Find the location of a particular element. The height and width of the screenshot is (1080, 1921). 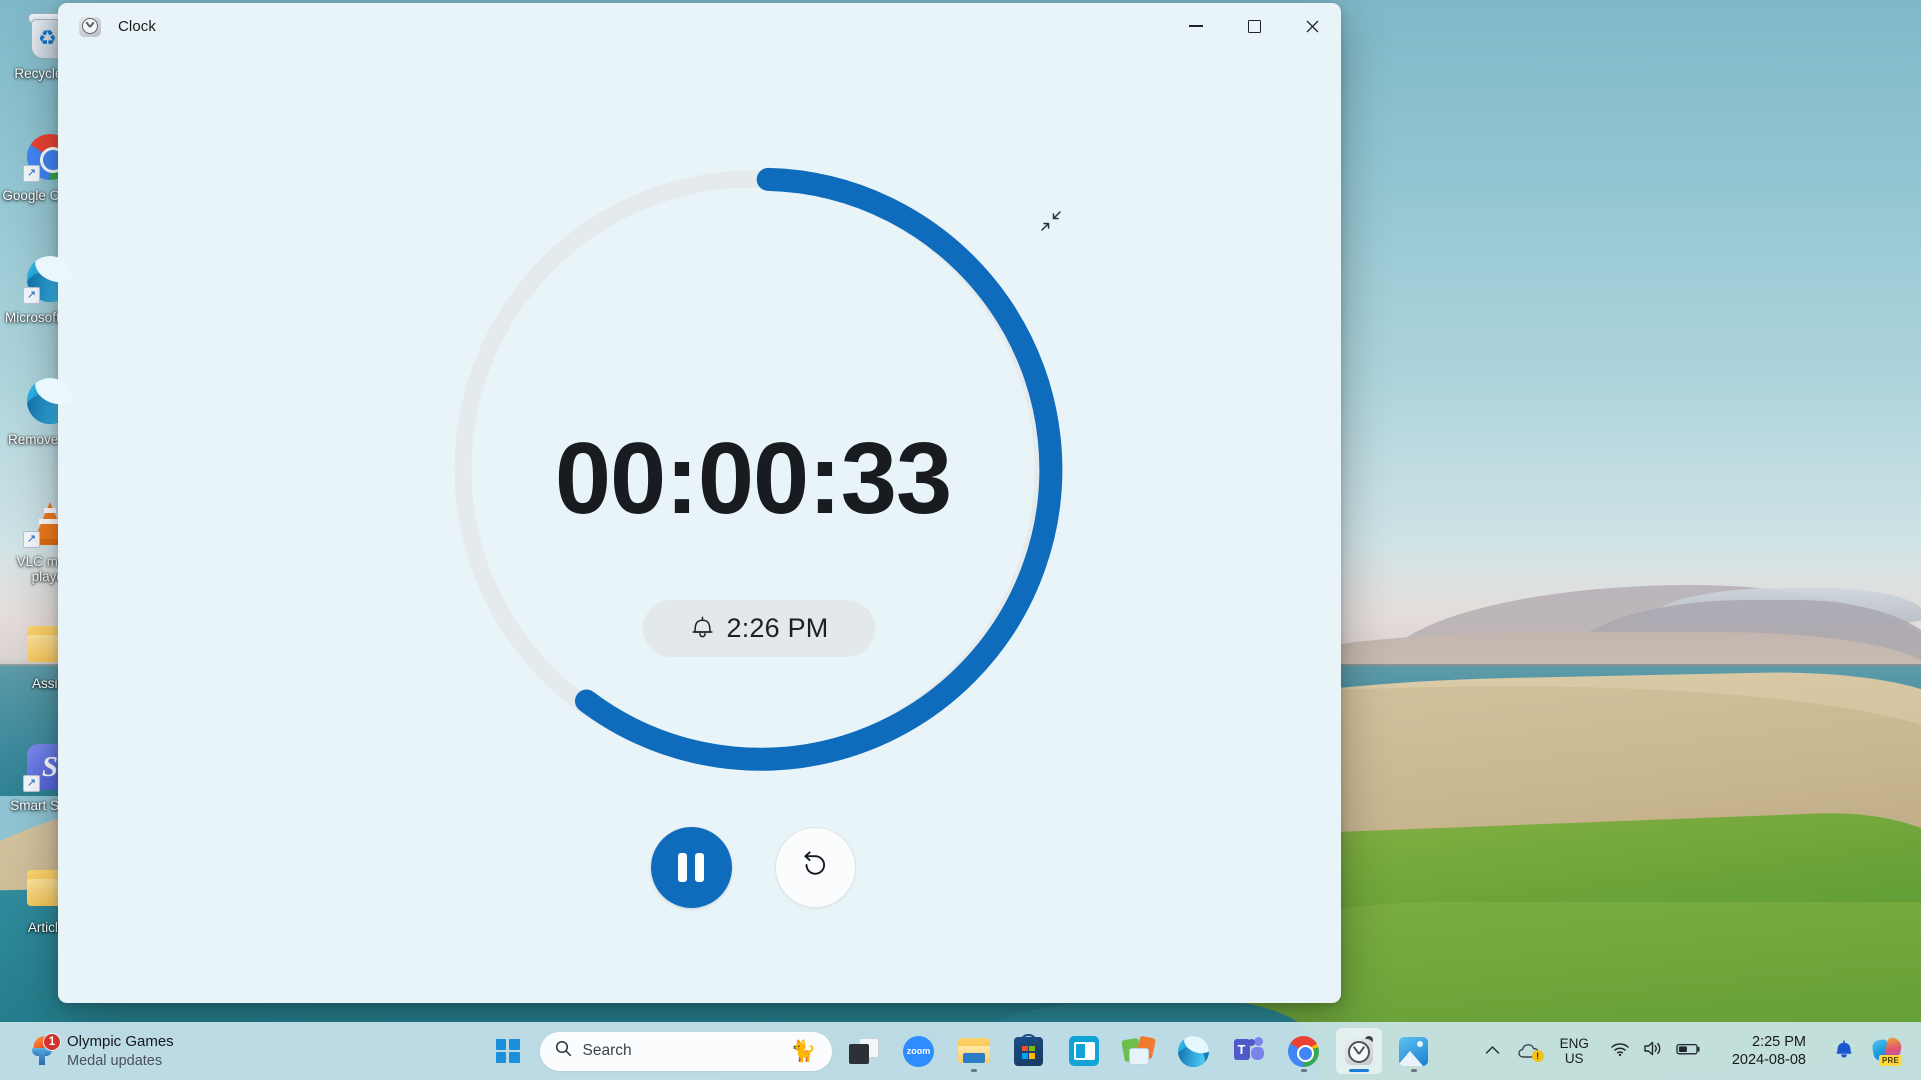

minimize-button is located at coordinates (1196, 26).